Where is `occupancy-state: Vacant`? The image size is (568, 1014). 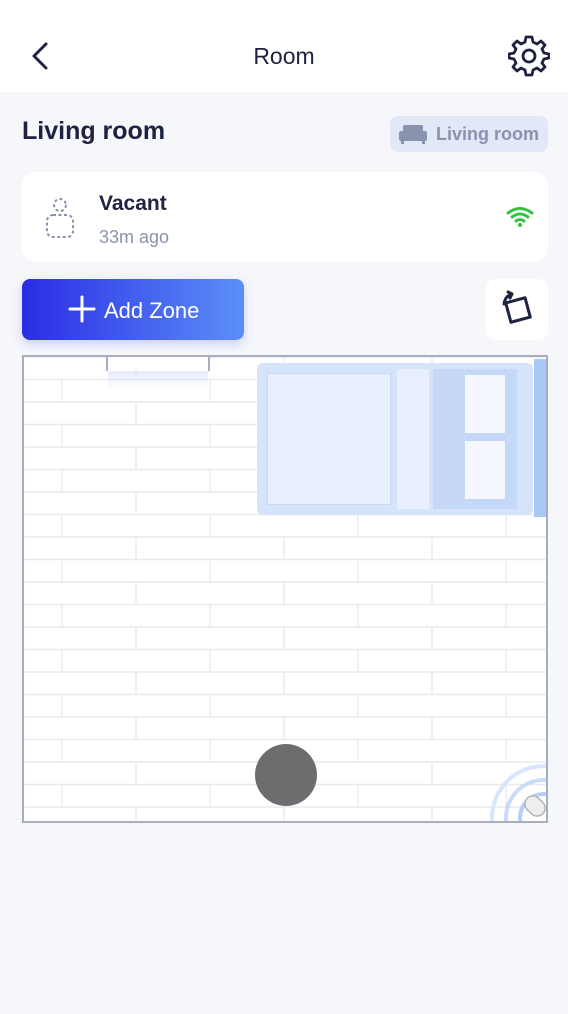
occupancy-state: Vacant is located at coordinates (133, 203).